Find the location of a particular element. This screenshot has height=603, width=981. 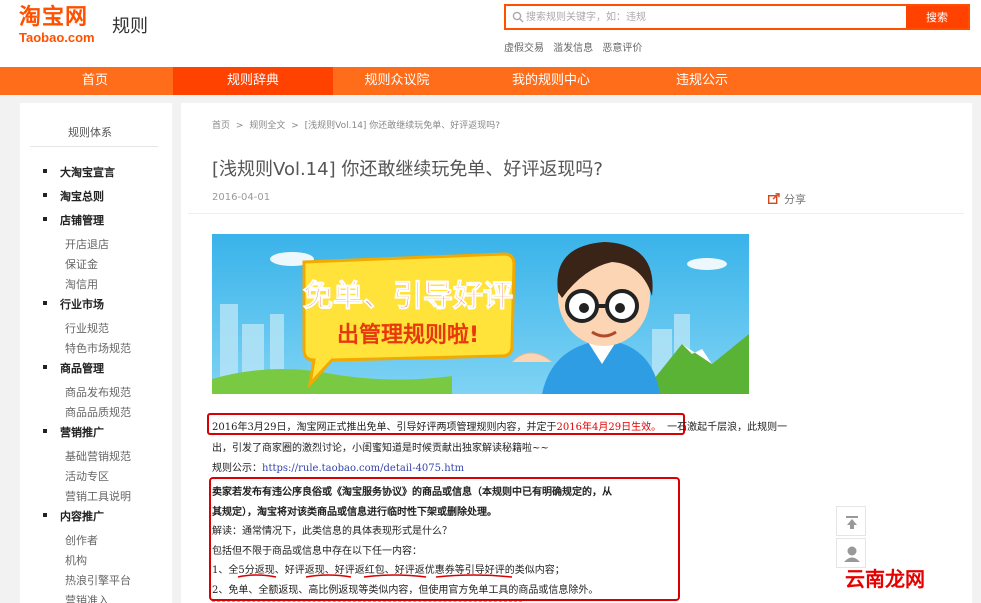

taobao-logo: 淘宝网 Taobao.com is located at coordinates (57, 25).